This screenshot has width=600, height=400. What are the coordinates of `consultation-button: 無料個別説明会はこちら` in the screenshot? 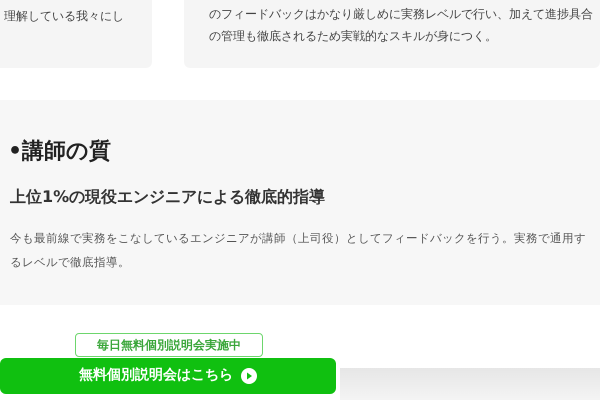 It's located at (168, 376).